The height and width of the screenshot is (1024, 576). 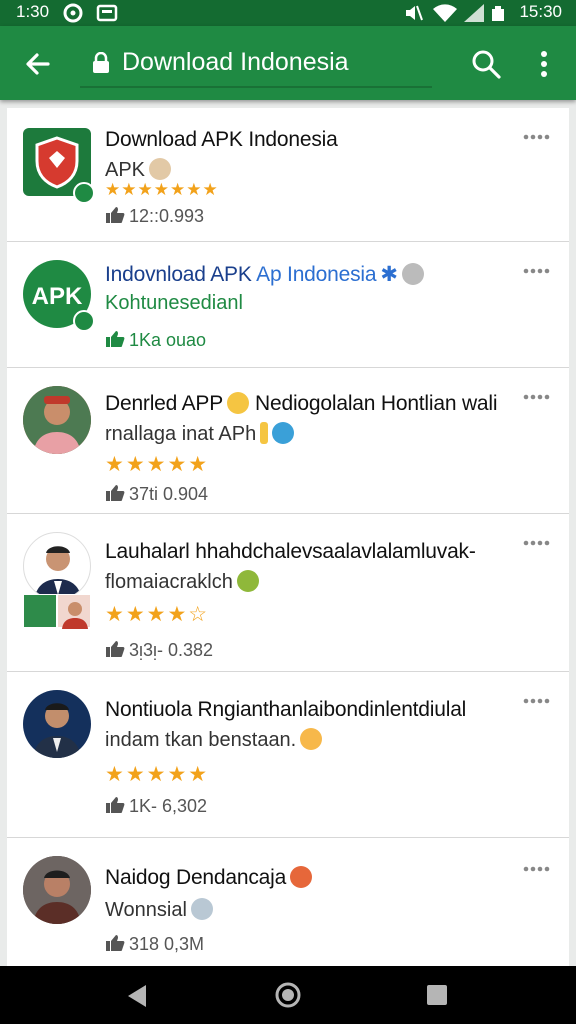 What do you see at coordinates (486, 64) in the screenshot?
I see `search-icon` at bounding box center [486, 64].